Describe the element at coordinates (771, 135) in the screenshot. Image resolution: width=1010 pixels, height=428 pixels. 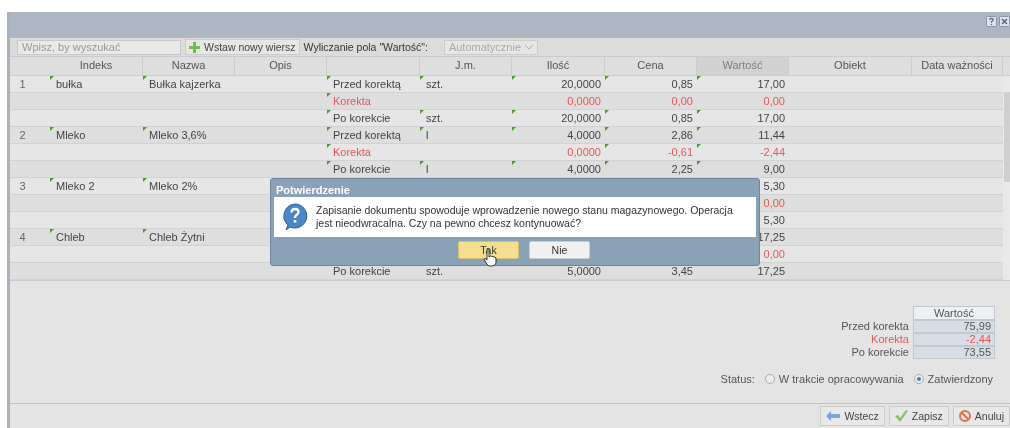
I see `table-cell-text: 11,44` at that location.